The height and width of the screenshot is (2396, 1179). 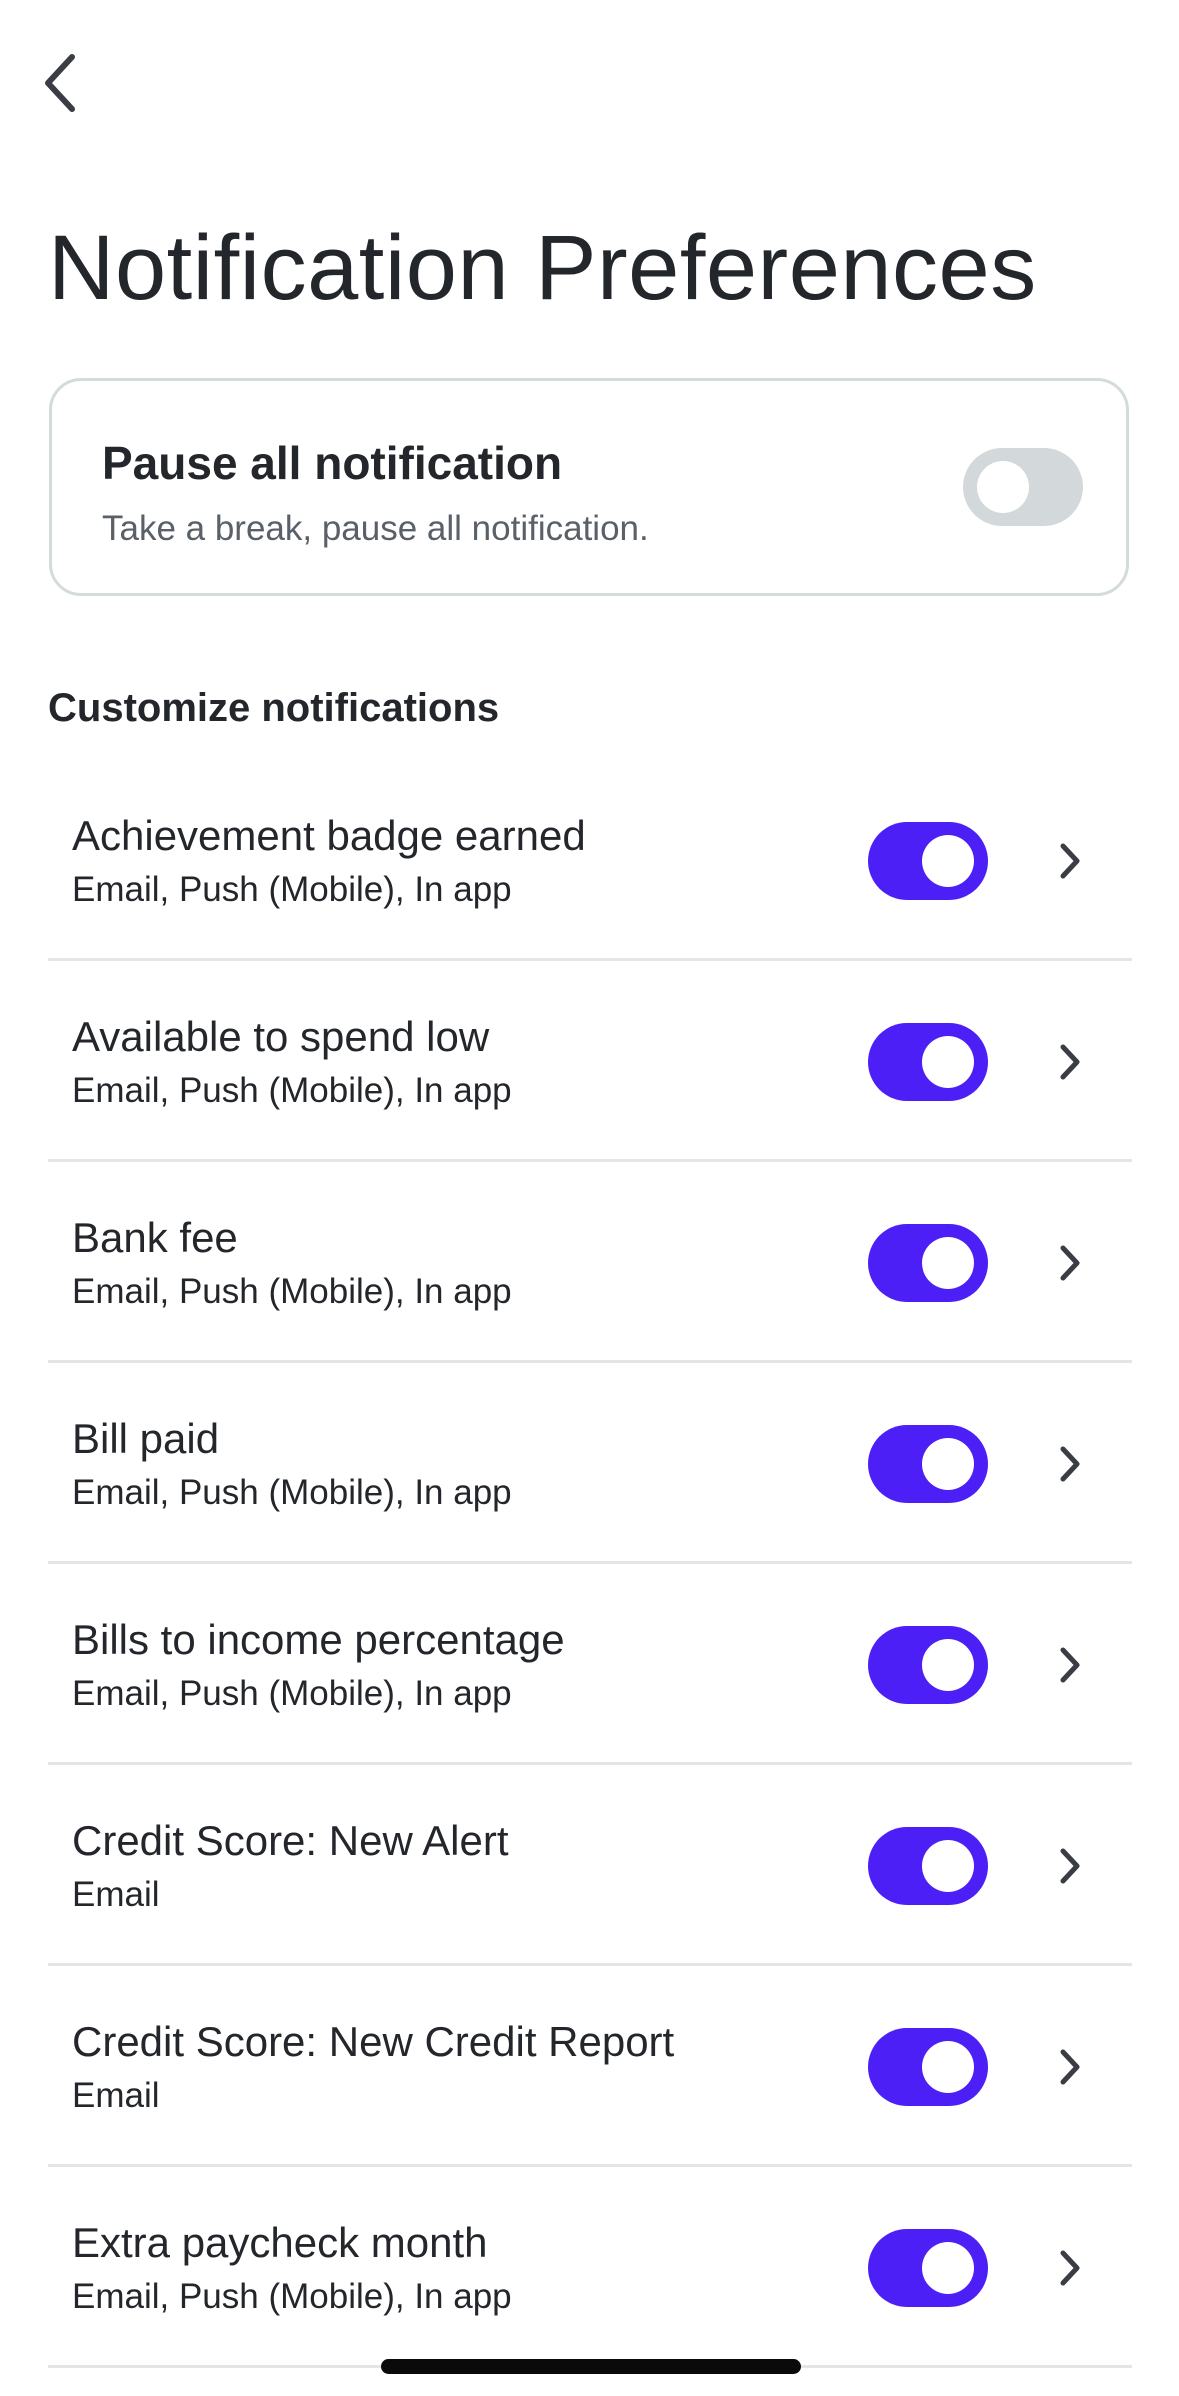 I want to click on notification-title: Bills to income percentage, so click(x=318, y=1639).